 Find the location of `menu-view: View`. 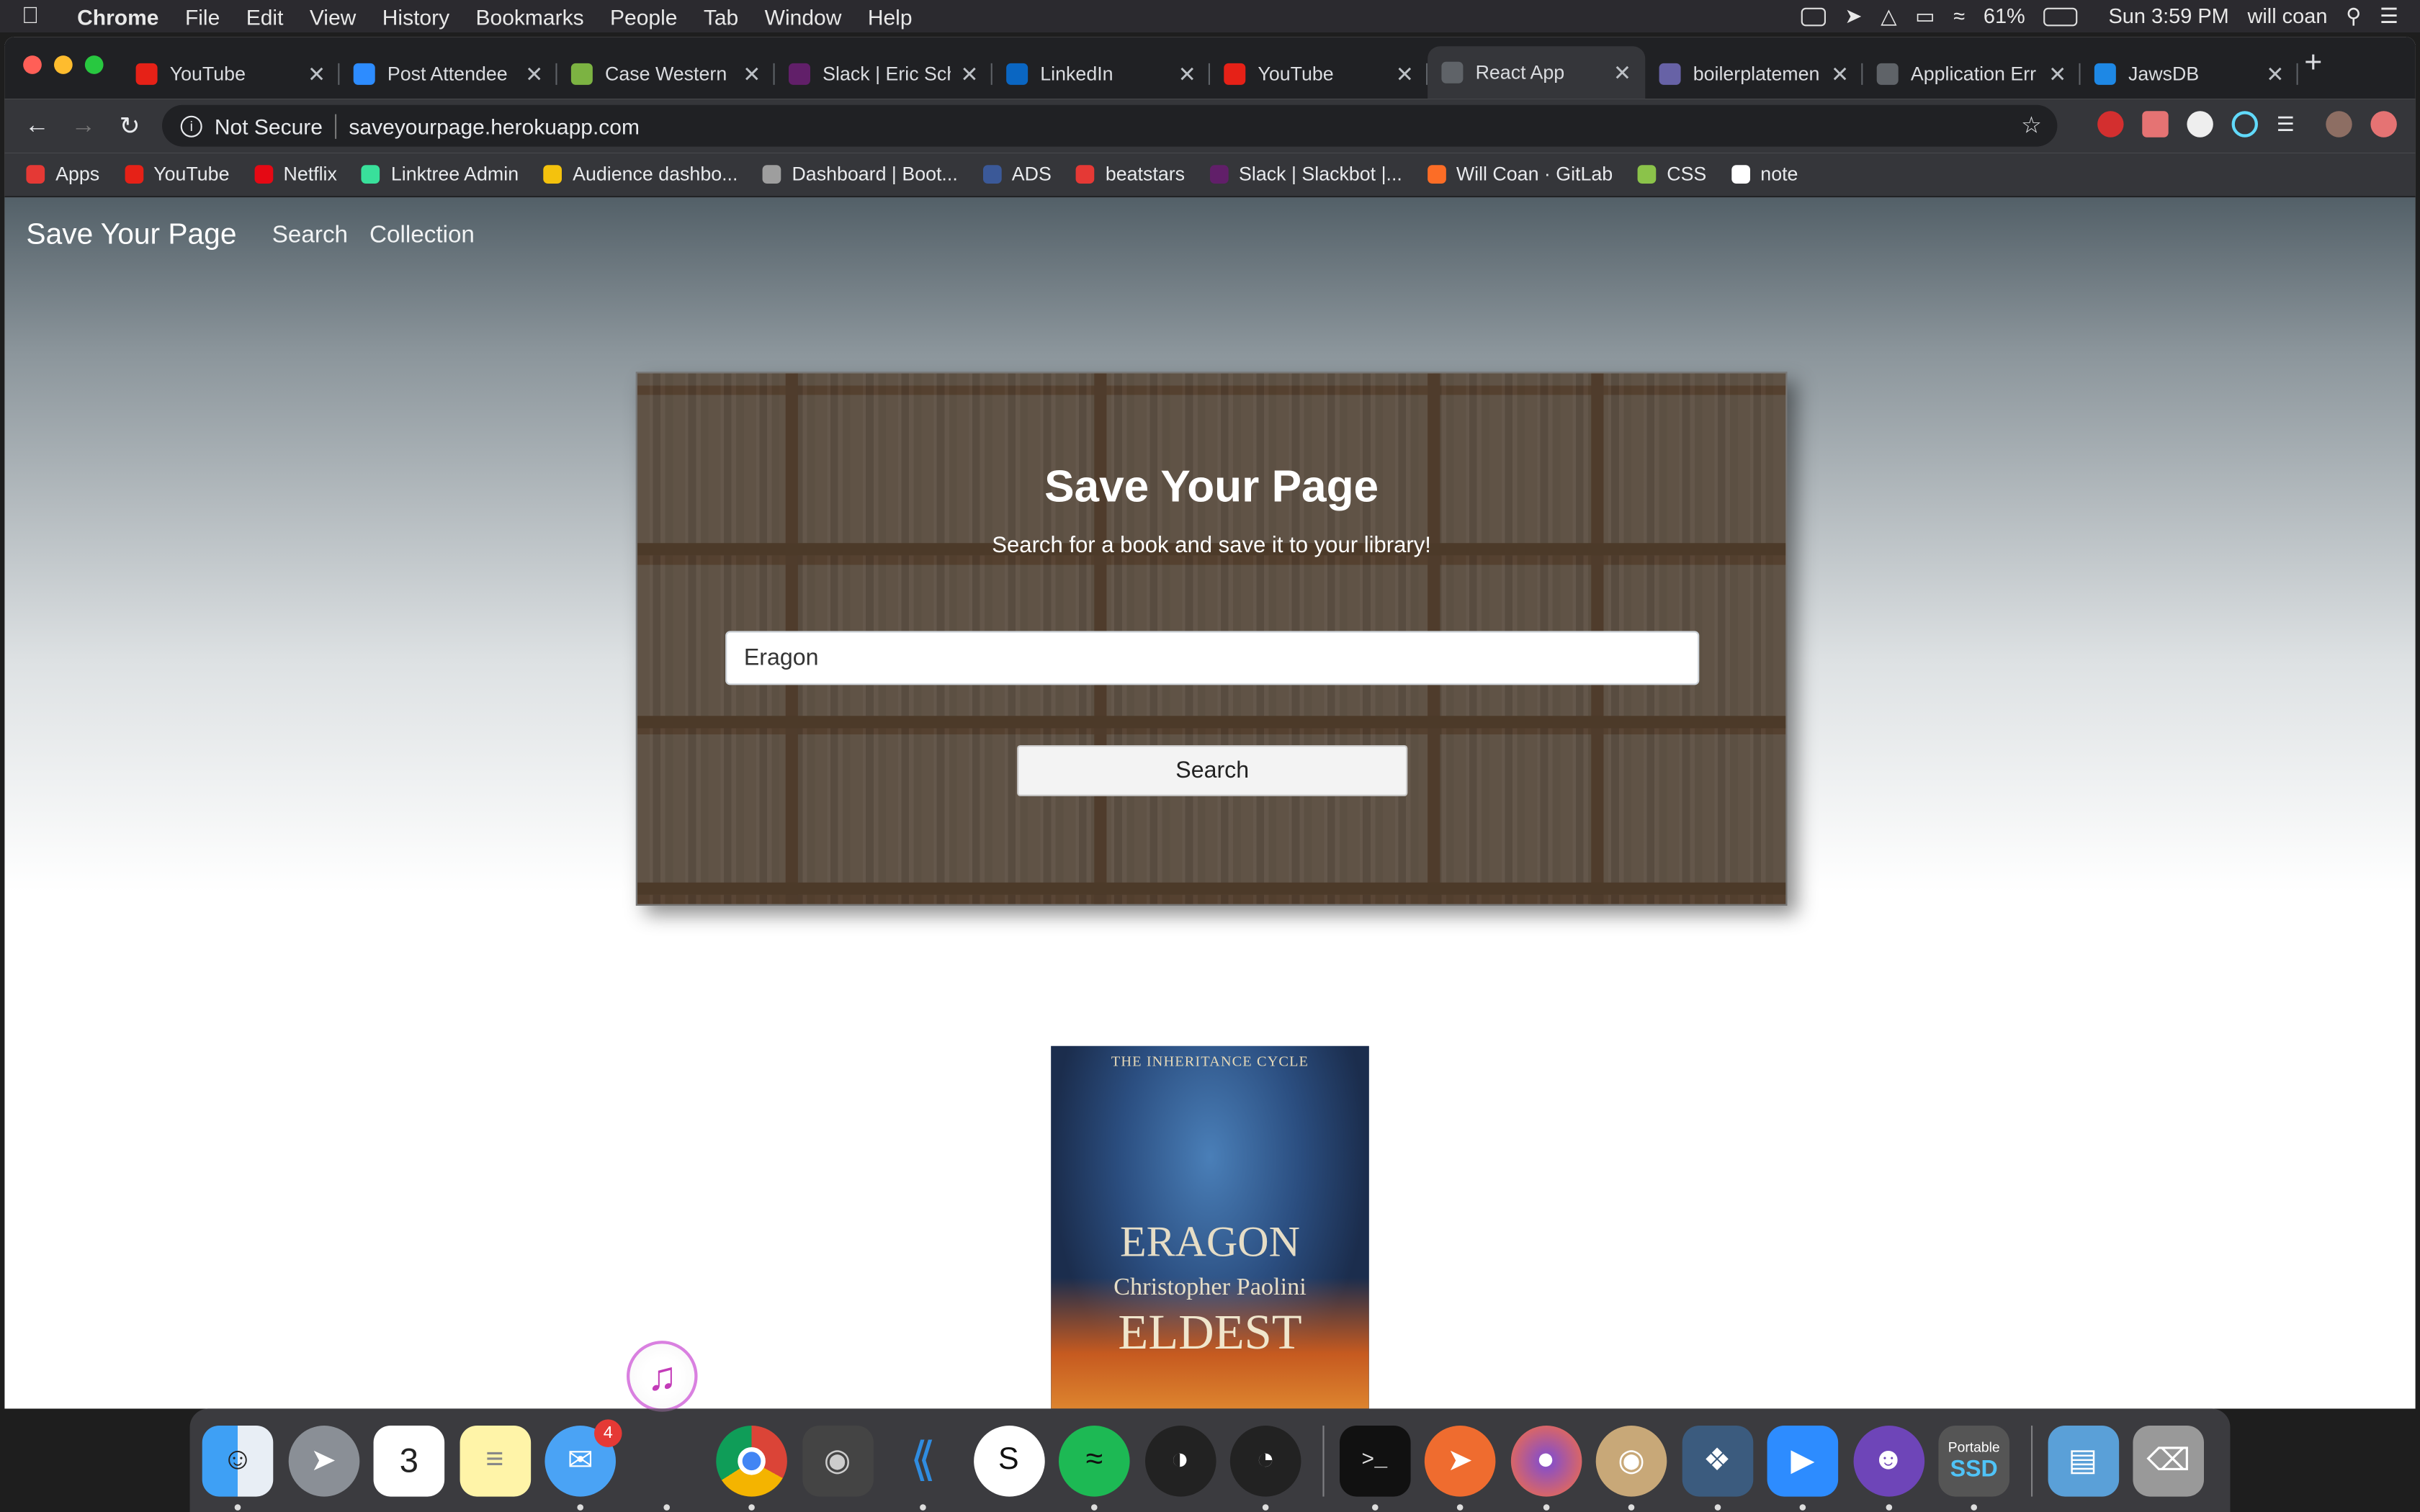

menu-view: View is located at coordinates (333, 16).